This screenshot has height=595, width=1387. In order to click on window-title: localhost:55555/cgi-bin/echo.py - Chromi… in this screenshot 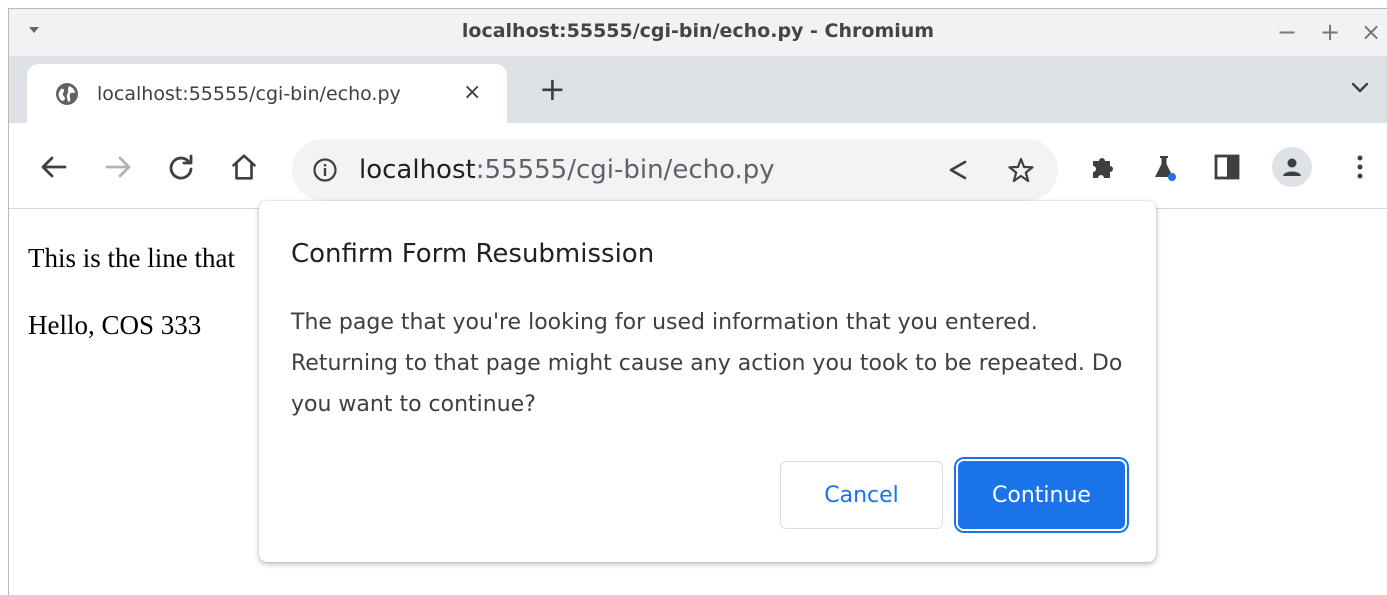, I will do `click(698, 31)`.